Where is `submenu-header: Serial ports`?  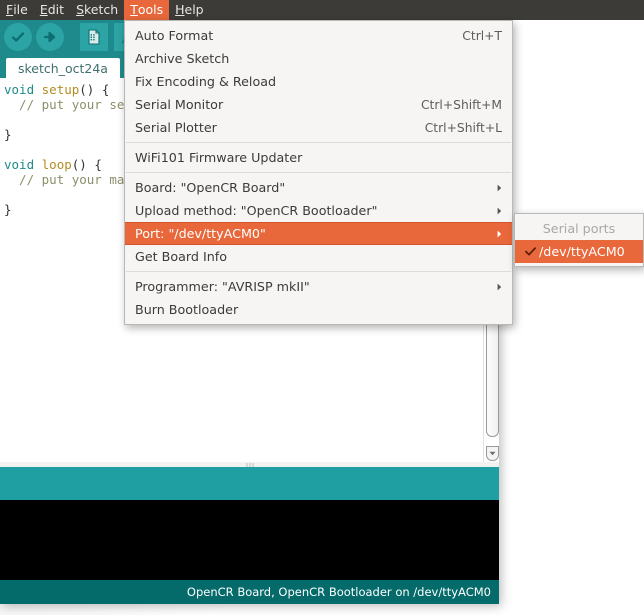 submenu-header: Serial ports is located at coordinates (579, 228).